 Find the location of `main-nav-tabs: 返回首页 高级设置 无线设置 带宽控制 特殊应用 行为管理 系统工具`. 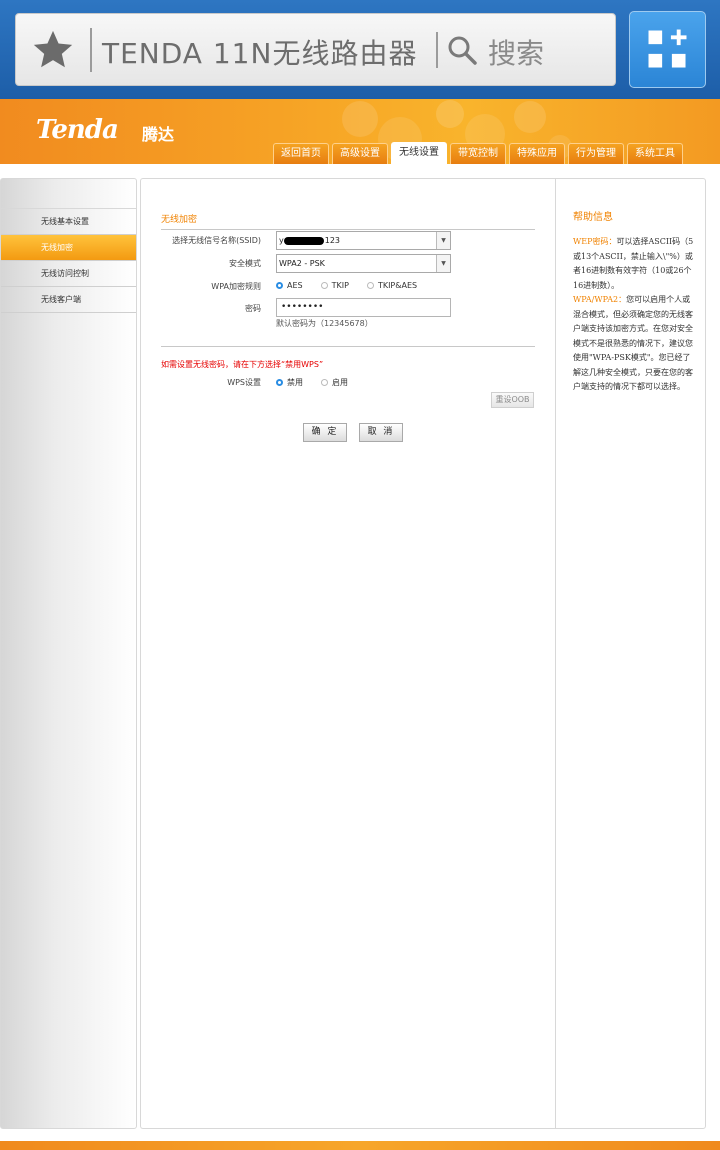

main-nav-tabs: 返回首页 高级设置 无线设置 带宽控制 特殊应用 行为管理 系统工具 is located at coordinates (478, 153).